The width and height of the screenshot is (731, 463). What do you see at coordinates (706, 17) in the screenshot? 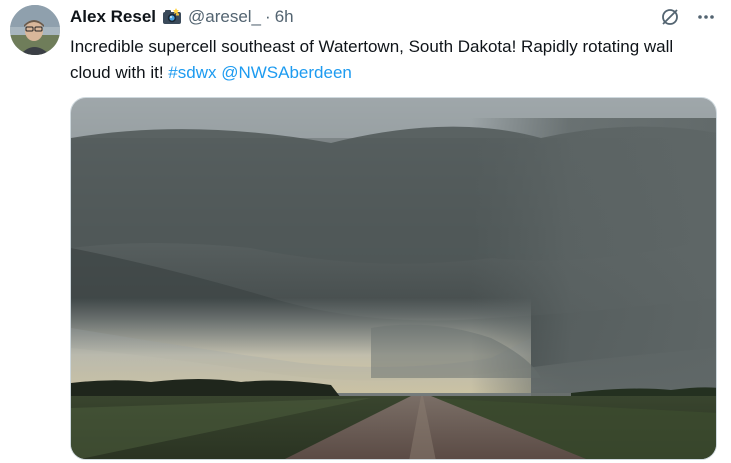
I see `more-horizontal-icon` at bounding box center [706, 17].